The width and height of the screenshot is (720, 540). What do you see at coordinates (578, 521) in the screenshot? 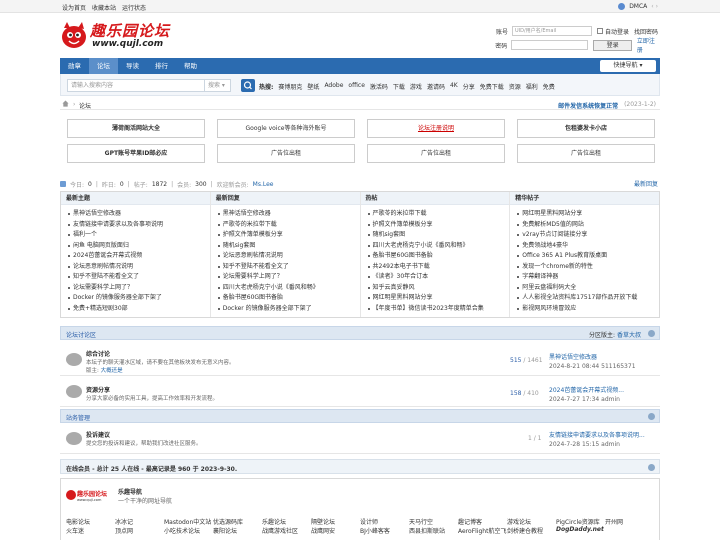
I see `friend-link: PigCircle资源库` at bounding box center [578, 521].